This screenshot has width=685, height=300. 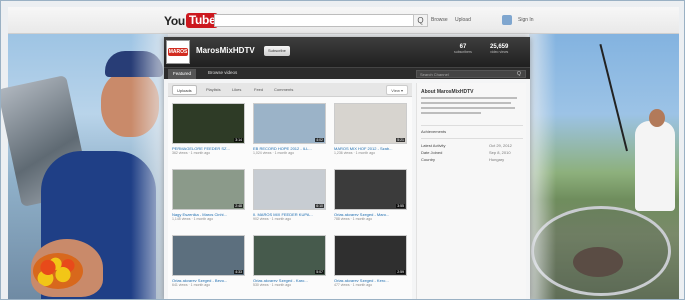 What do you see at coordinates (353, 285) in the screenshot?
I see `video-meta: 477 views · 1 month ago` at bounding box center [353, 285].